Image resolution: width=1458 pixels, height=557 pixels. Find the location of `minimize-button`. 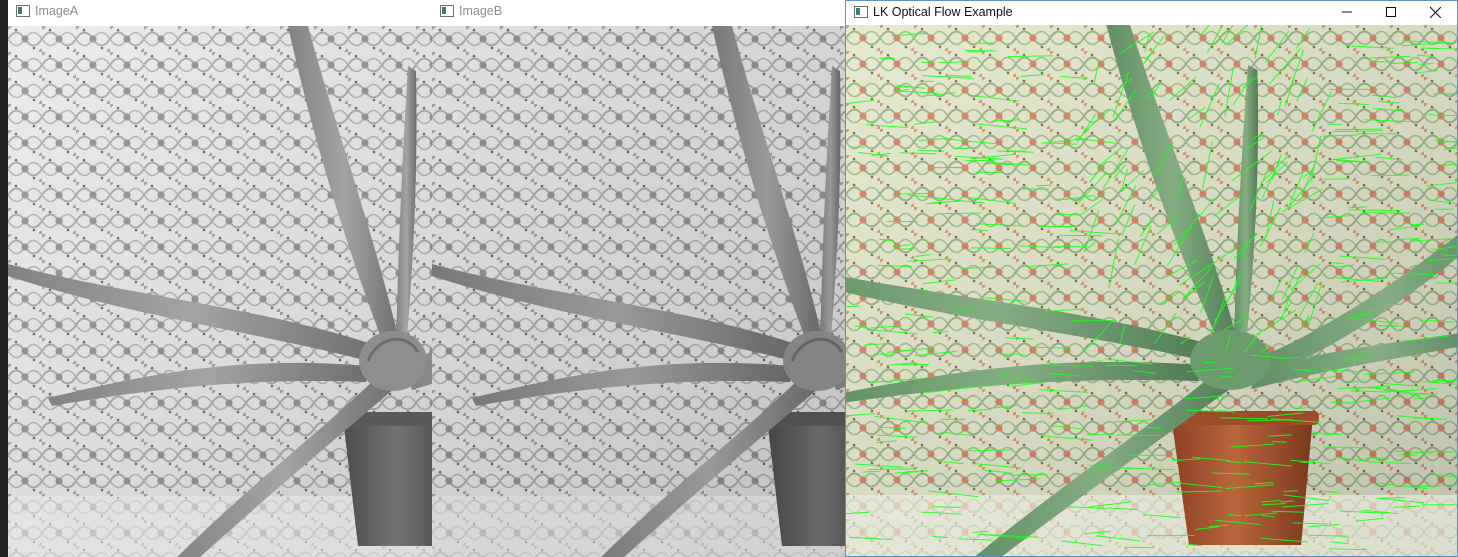

minimize-button is located at coordinates (1347, 12).